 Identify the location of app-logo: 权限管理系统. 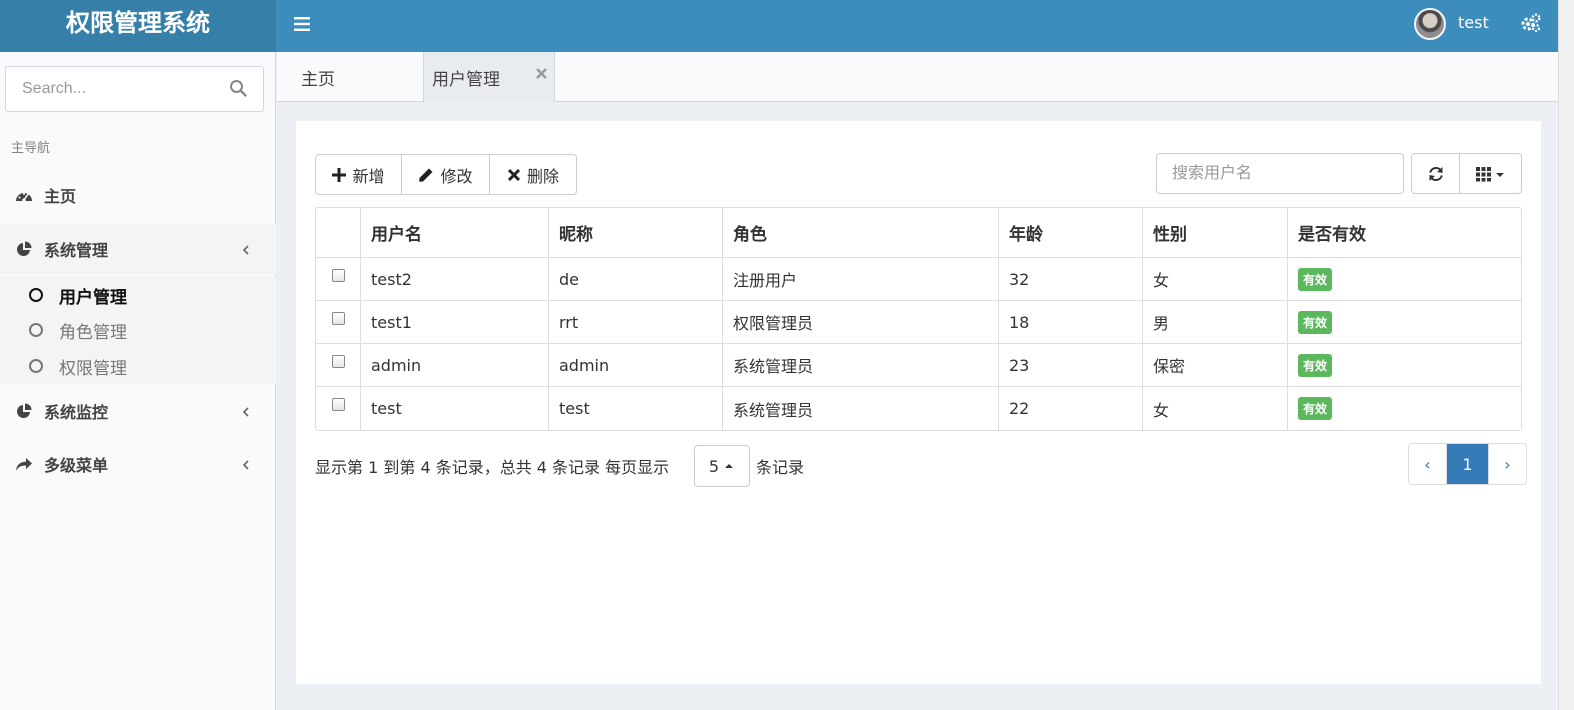
(138, 26).